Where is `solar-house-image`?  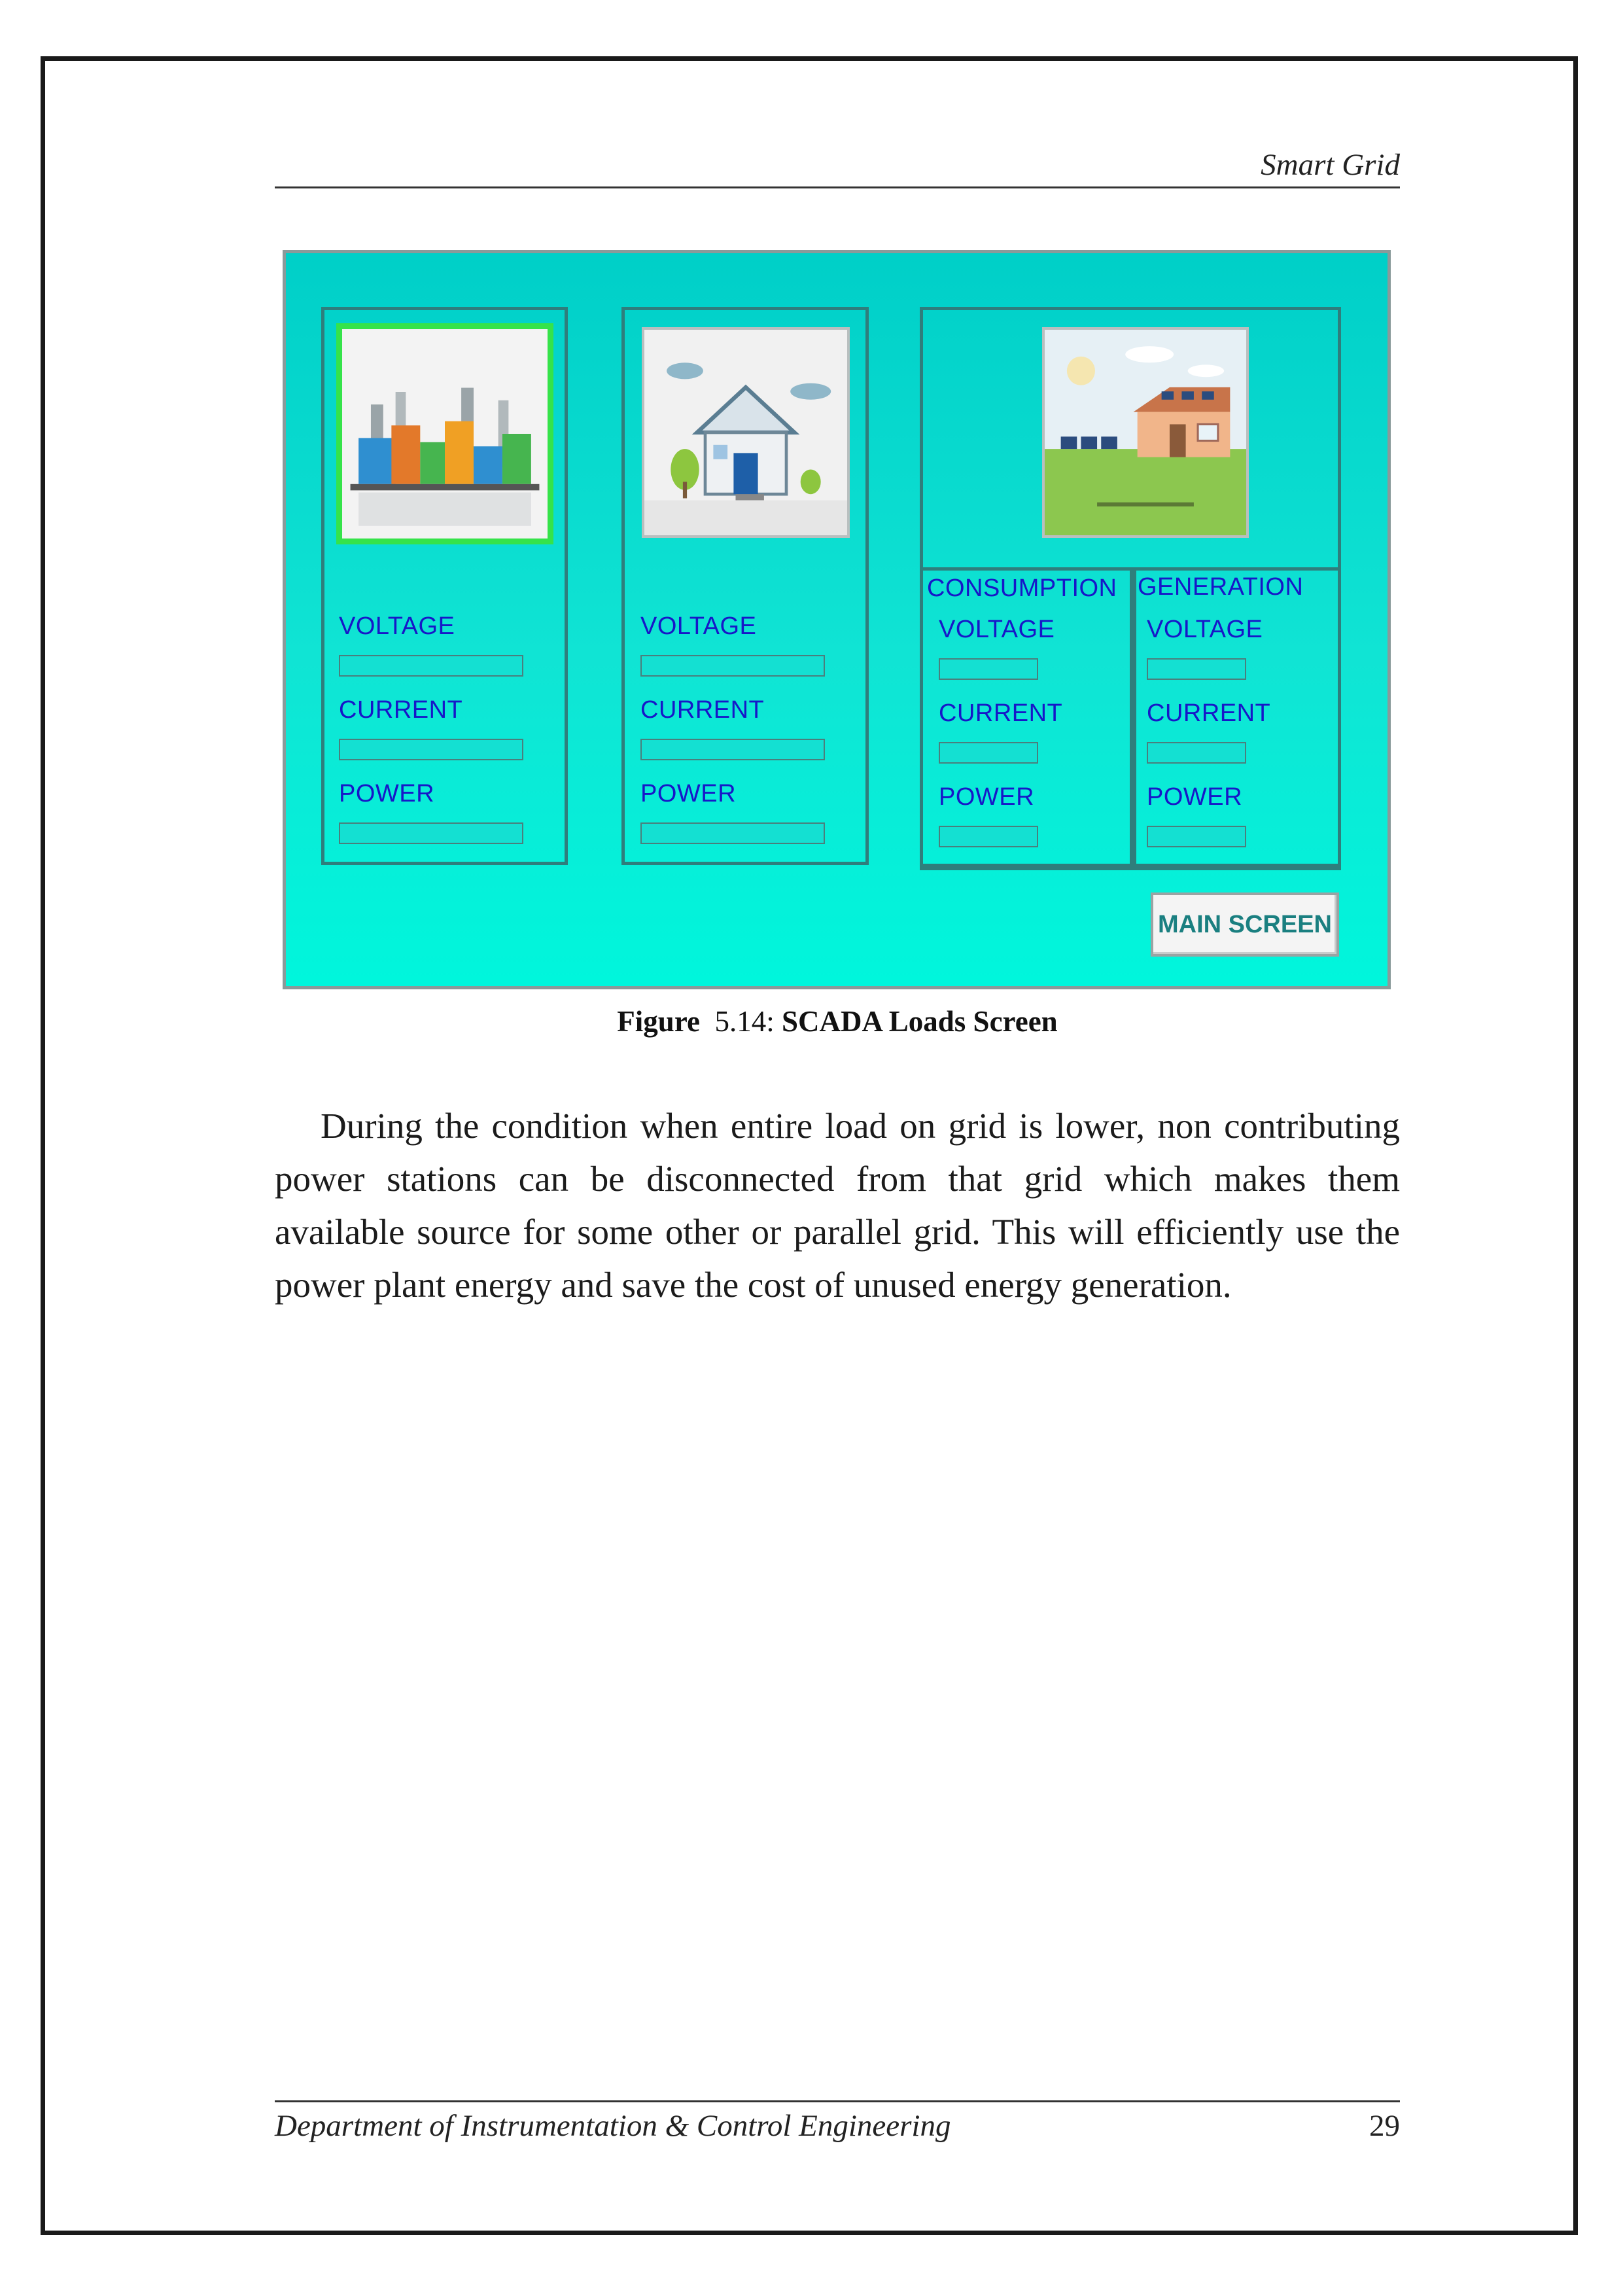 solar-house-image is located at coordinates (1146, 432).